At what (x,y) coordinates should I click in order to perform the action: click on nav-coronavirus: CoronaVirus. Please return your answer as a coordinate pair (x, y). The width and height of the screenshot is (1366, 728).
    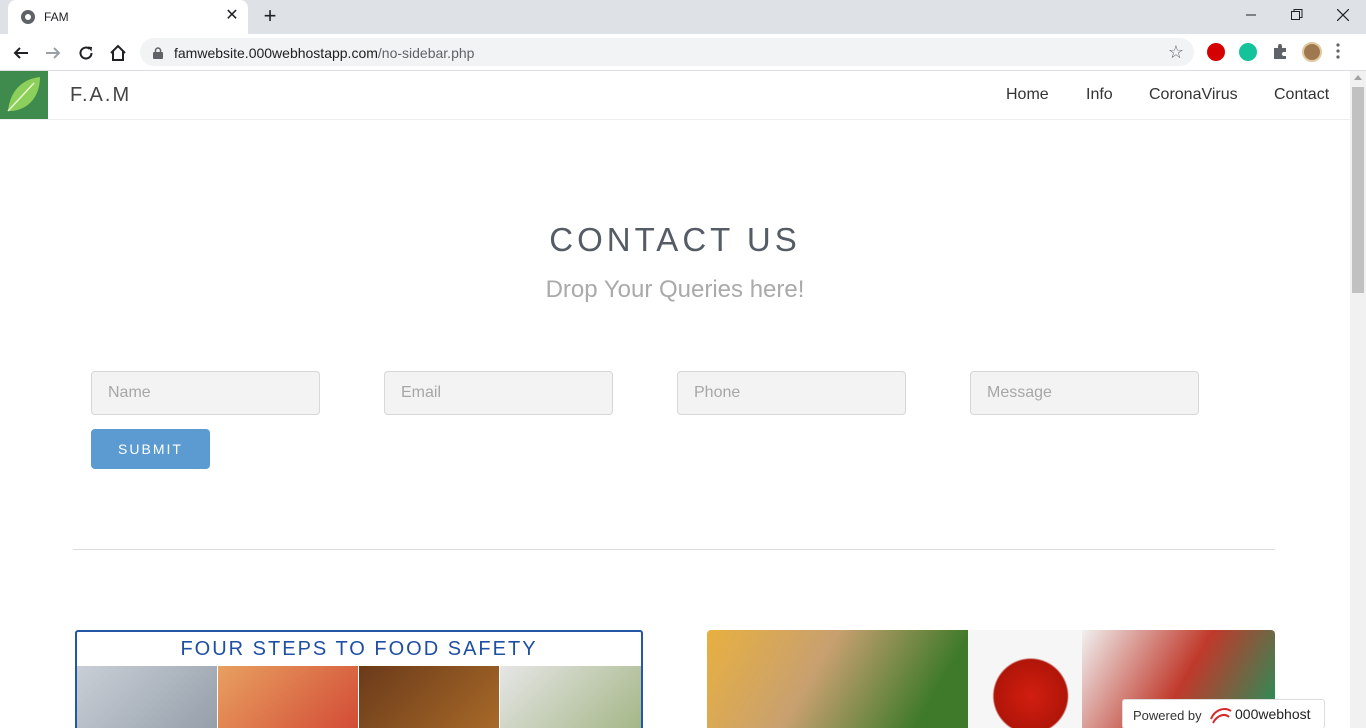
    Looking at the image, I should click on (1193, 95).